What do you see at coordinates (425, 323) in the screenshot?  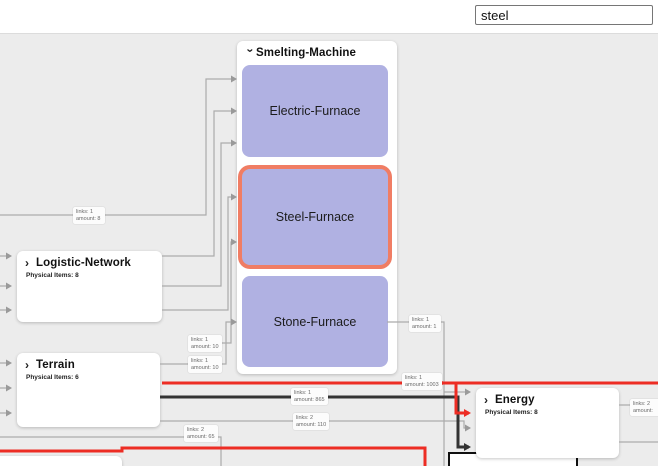 I see `edge-label: links: 1 amount: 1` at bounding box center [425, 323].